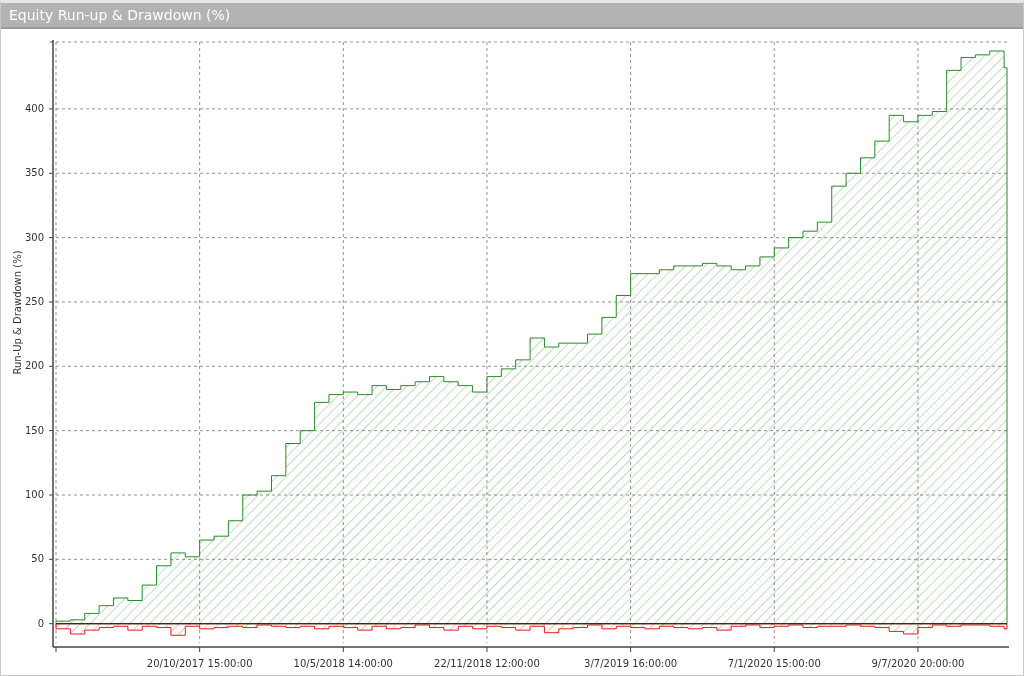  Describe the element at coordinates (512, 16) in the screenshot. I see `panel-title: Equity Run-up & Drawdown (%)` at that location.